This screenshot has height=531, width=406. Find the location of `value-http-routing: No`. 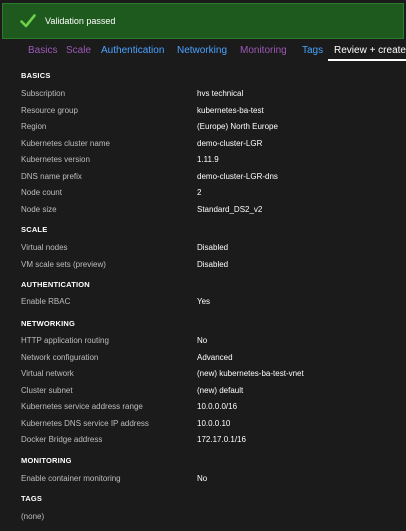

value-http-routing: No is located at coordinates (202, 340).